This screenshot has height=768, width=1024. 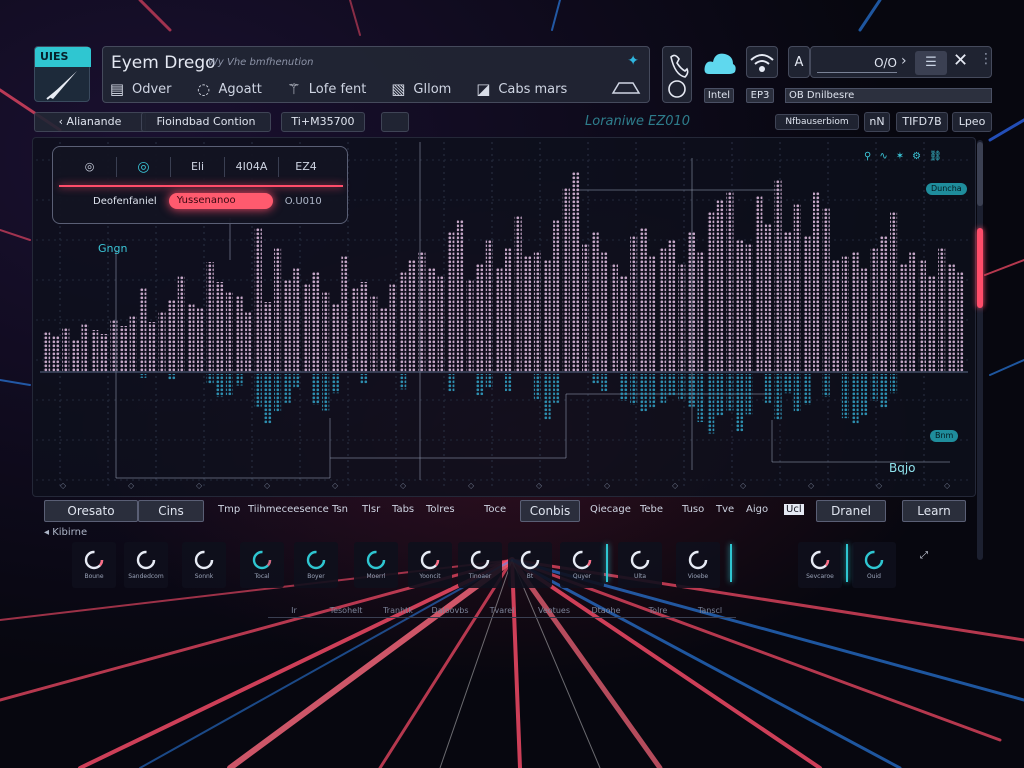 I want to click on card-icon-row: ◎ ◎ Eli 4I04A EZ4, so click(x=198, y=167).